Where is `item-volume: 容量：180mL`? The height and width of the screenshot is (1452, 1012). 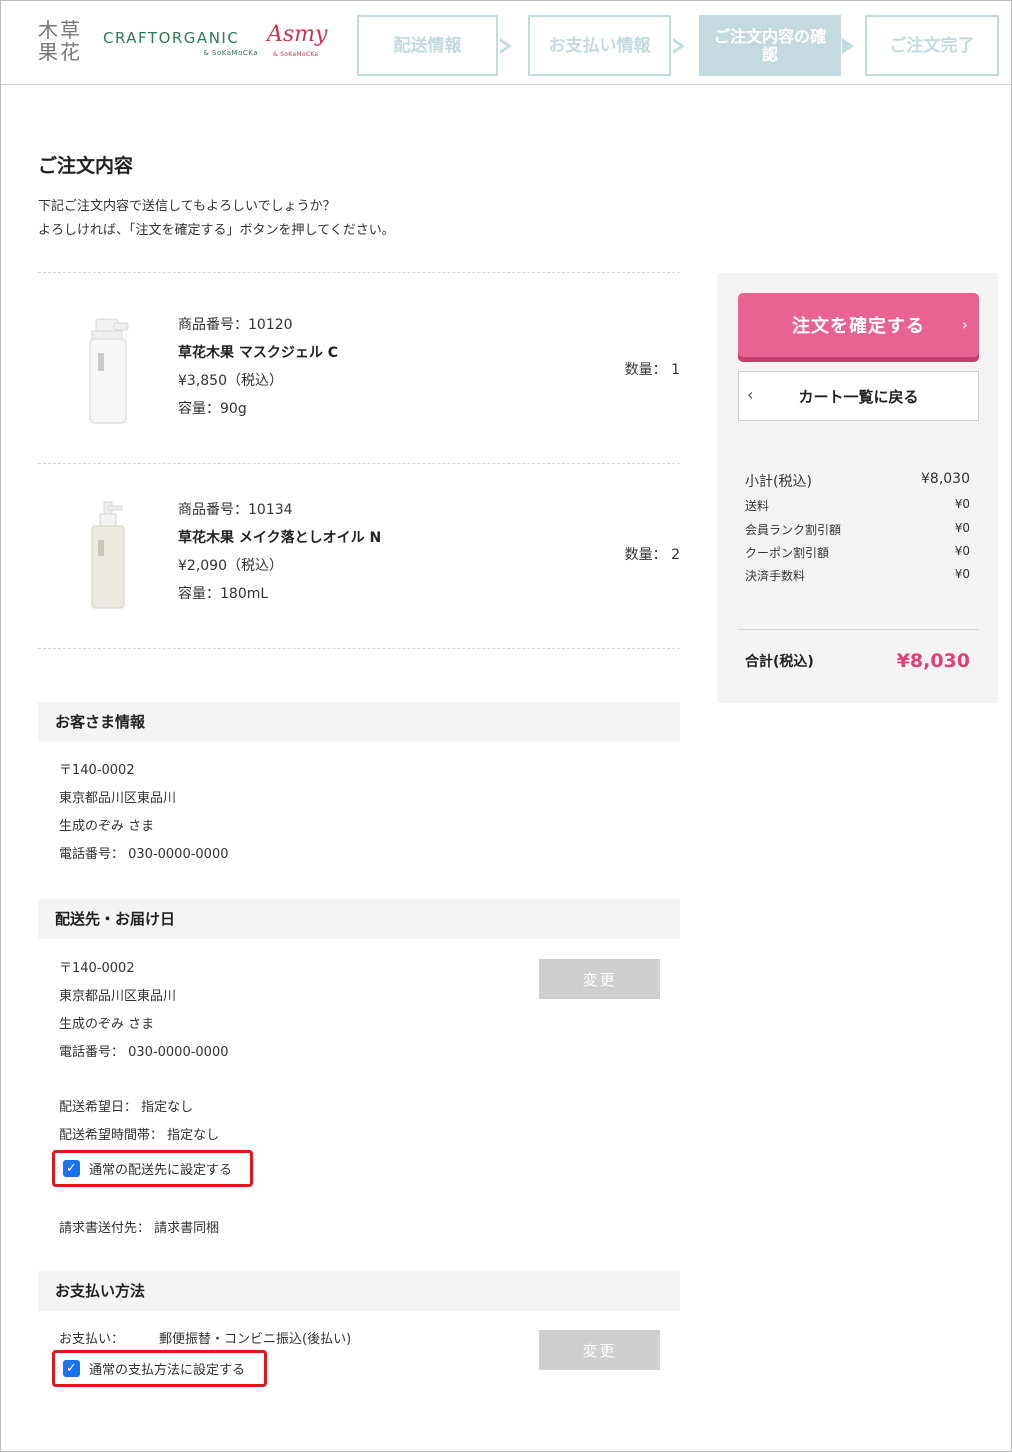
item-volume: 容量：180mL is located at coordinates (223, 594).